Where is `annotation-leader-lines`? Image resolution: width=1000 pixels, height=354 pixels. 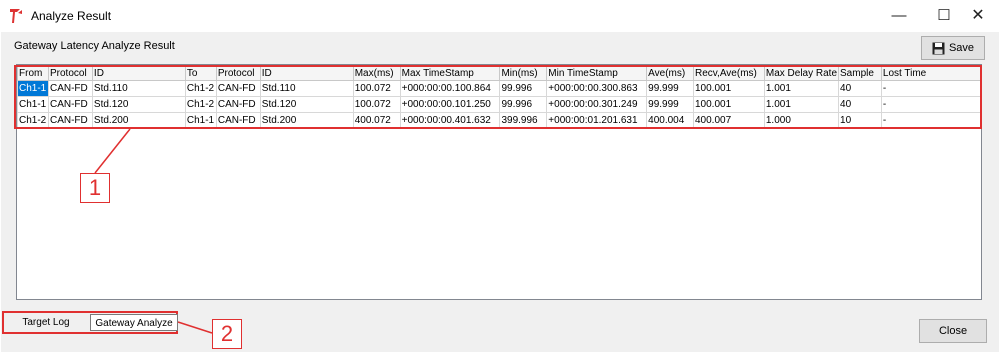 annotation-leader-lines is located at coordinates (153, 231).